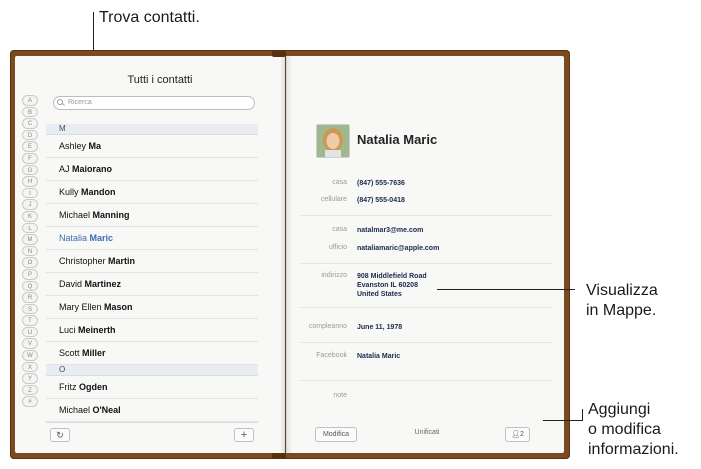 The width and height of the screenshot is (701, 469). I want to click on index-letter: T, so click(30, 320).